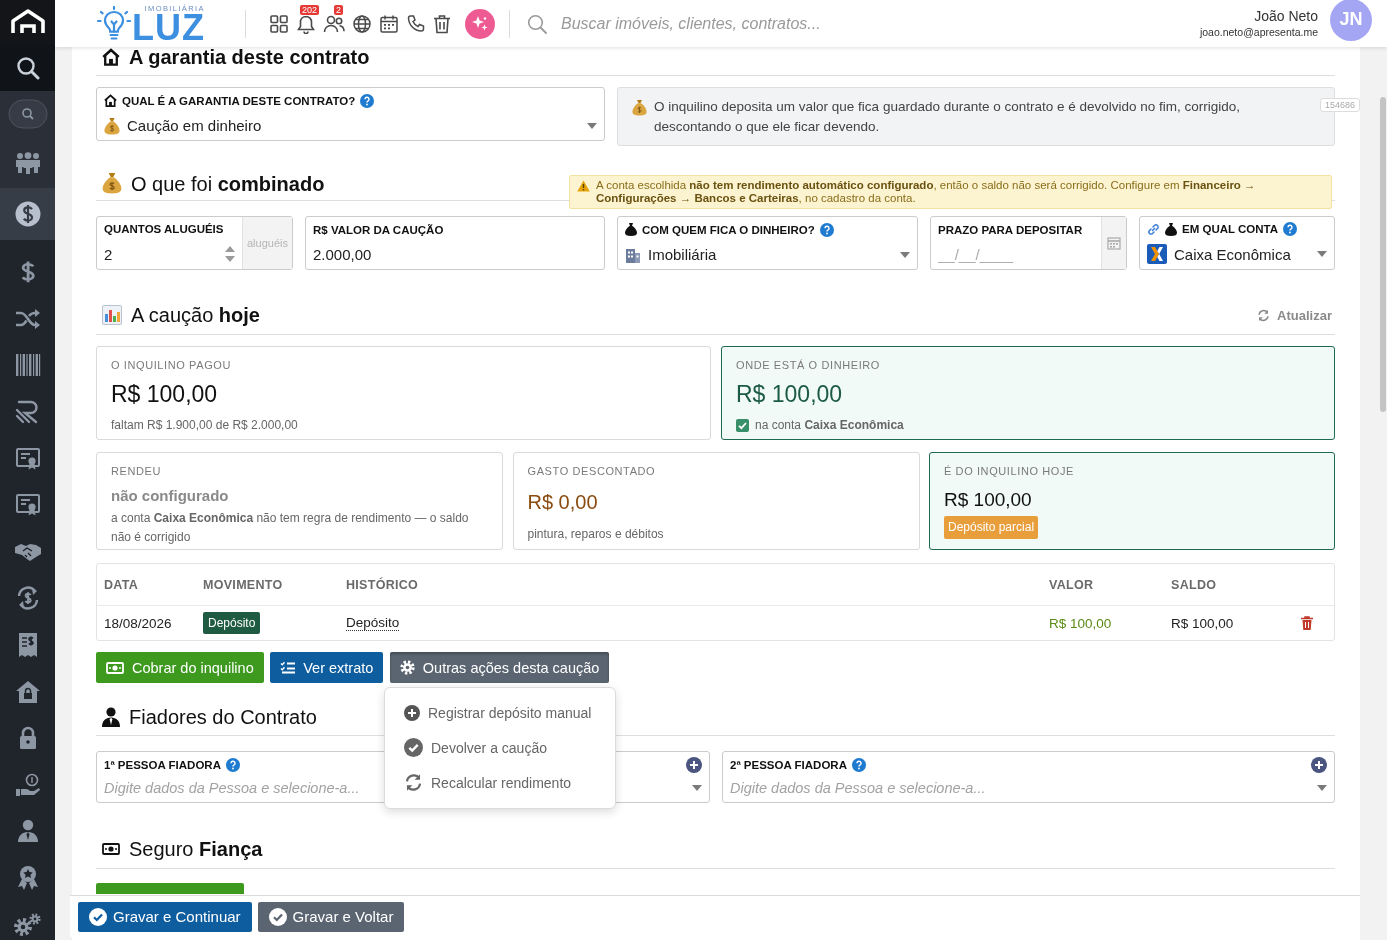 The image size is (1387, 940). What do you see at coordinates (991, 527) in the screenshot?
I see `status-badge: Depósito parcial` at bounding box center [991, 527].